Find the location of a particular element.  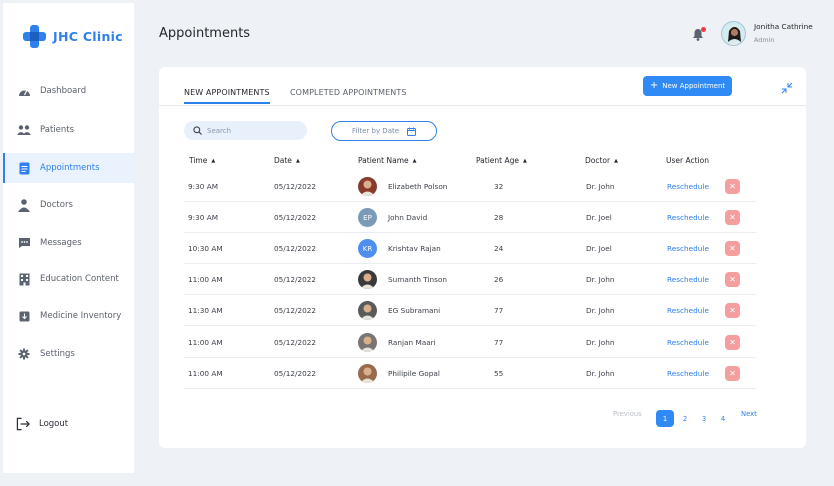

inventory-box-icon is located at coordinates (24, 316).